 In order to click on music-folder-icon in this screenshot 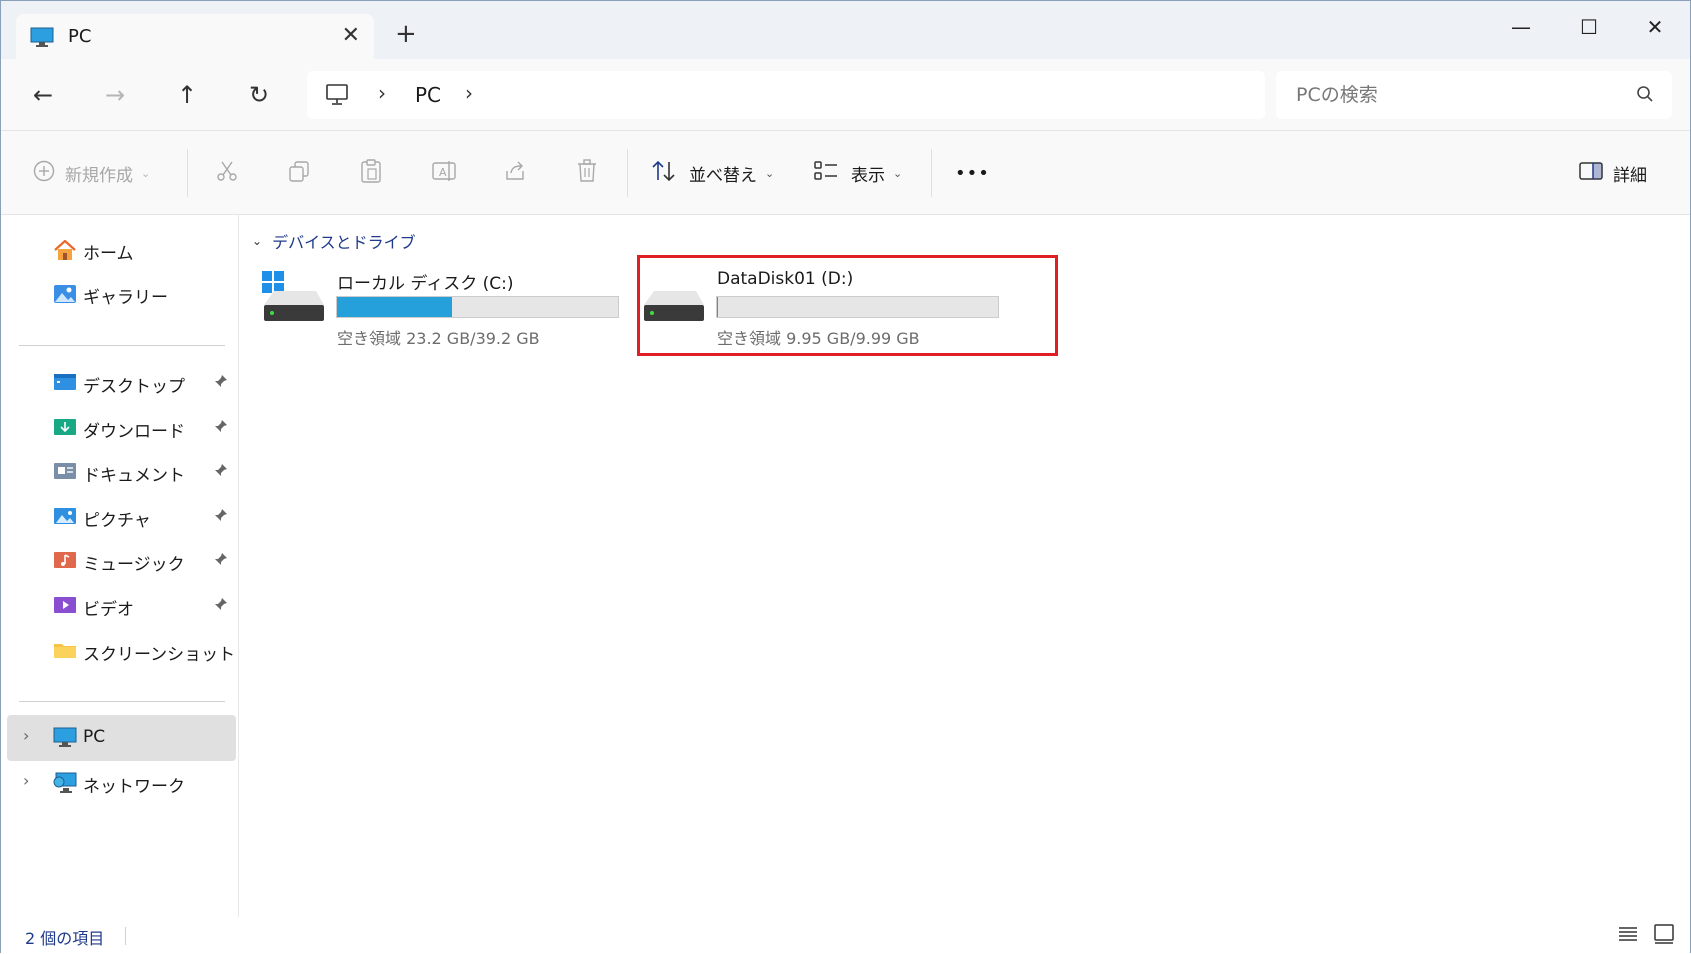, I will do `click(65, 562)`.